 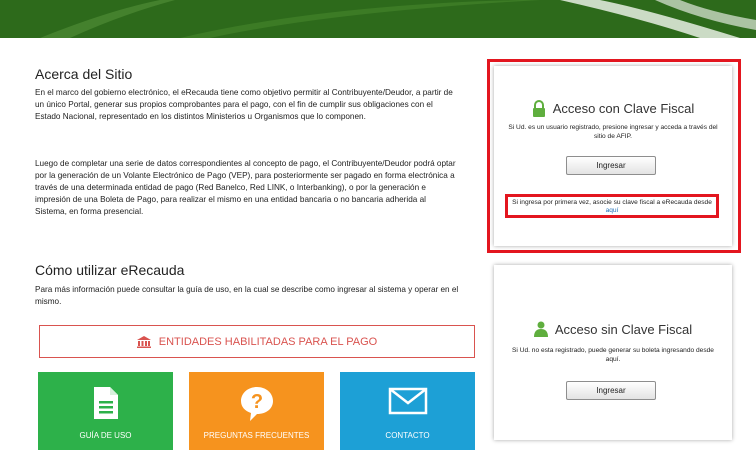 What do you see at coordinates (611, 165) in the screenshot?
I see `clave-fiscal-ingresar-button: Ingresar` at bounding box center [611, 165].